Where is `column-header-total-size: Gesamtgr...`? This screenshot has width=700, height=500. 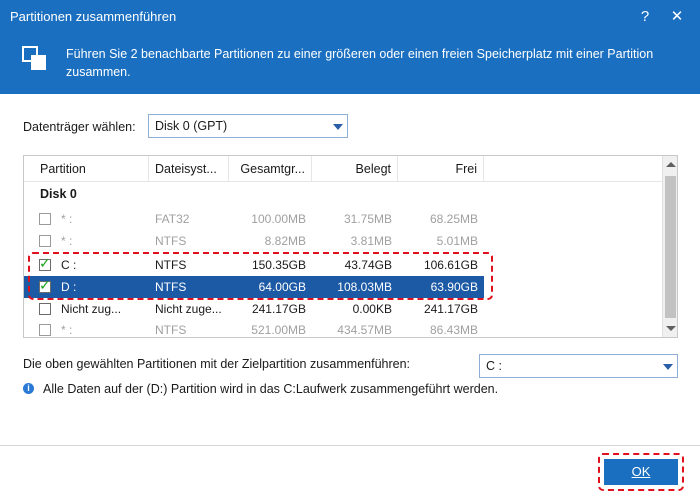 column-header-total-size: Gesamtgr... is located at coordinates (270, 169).